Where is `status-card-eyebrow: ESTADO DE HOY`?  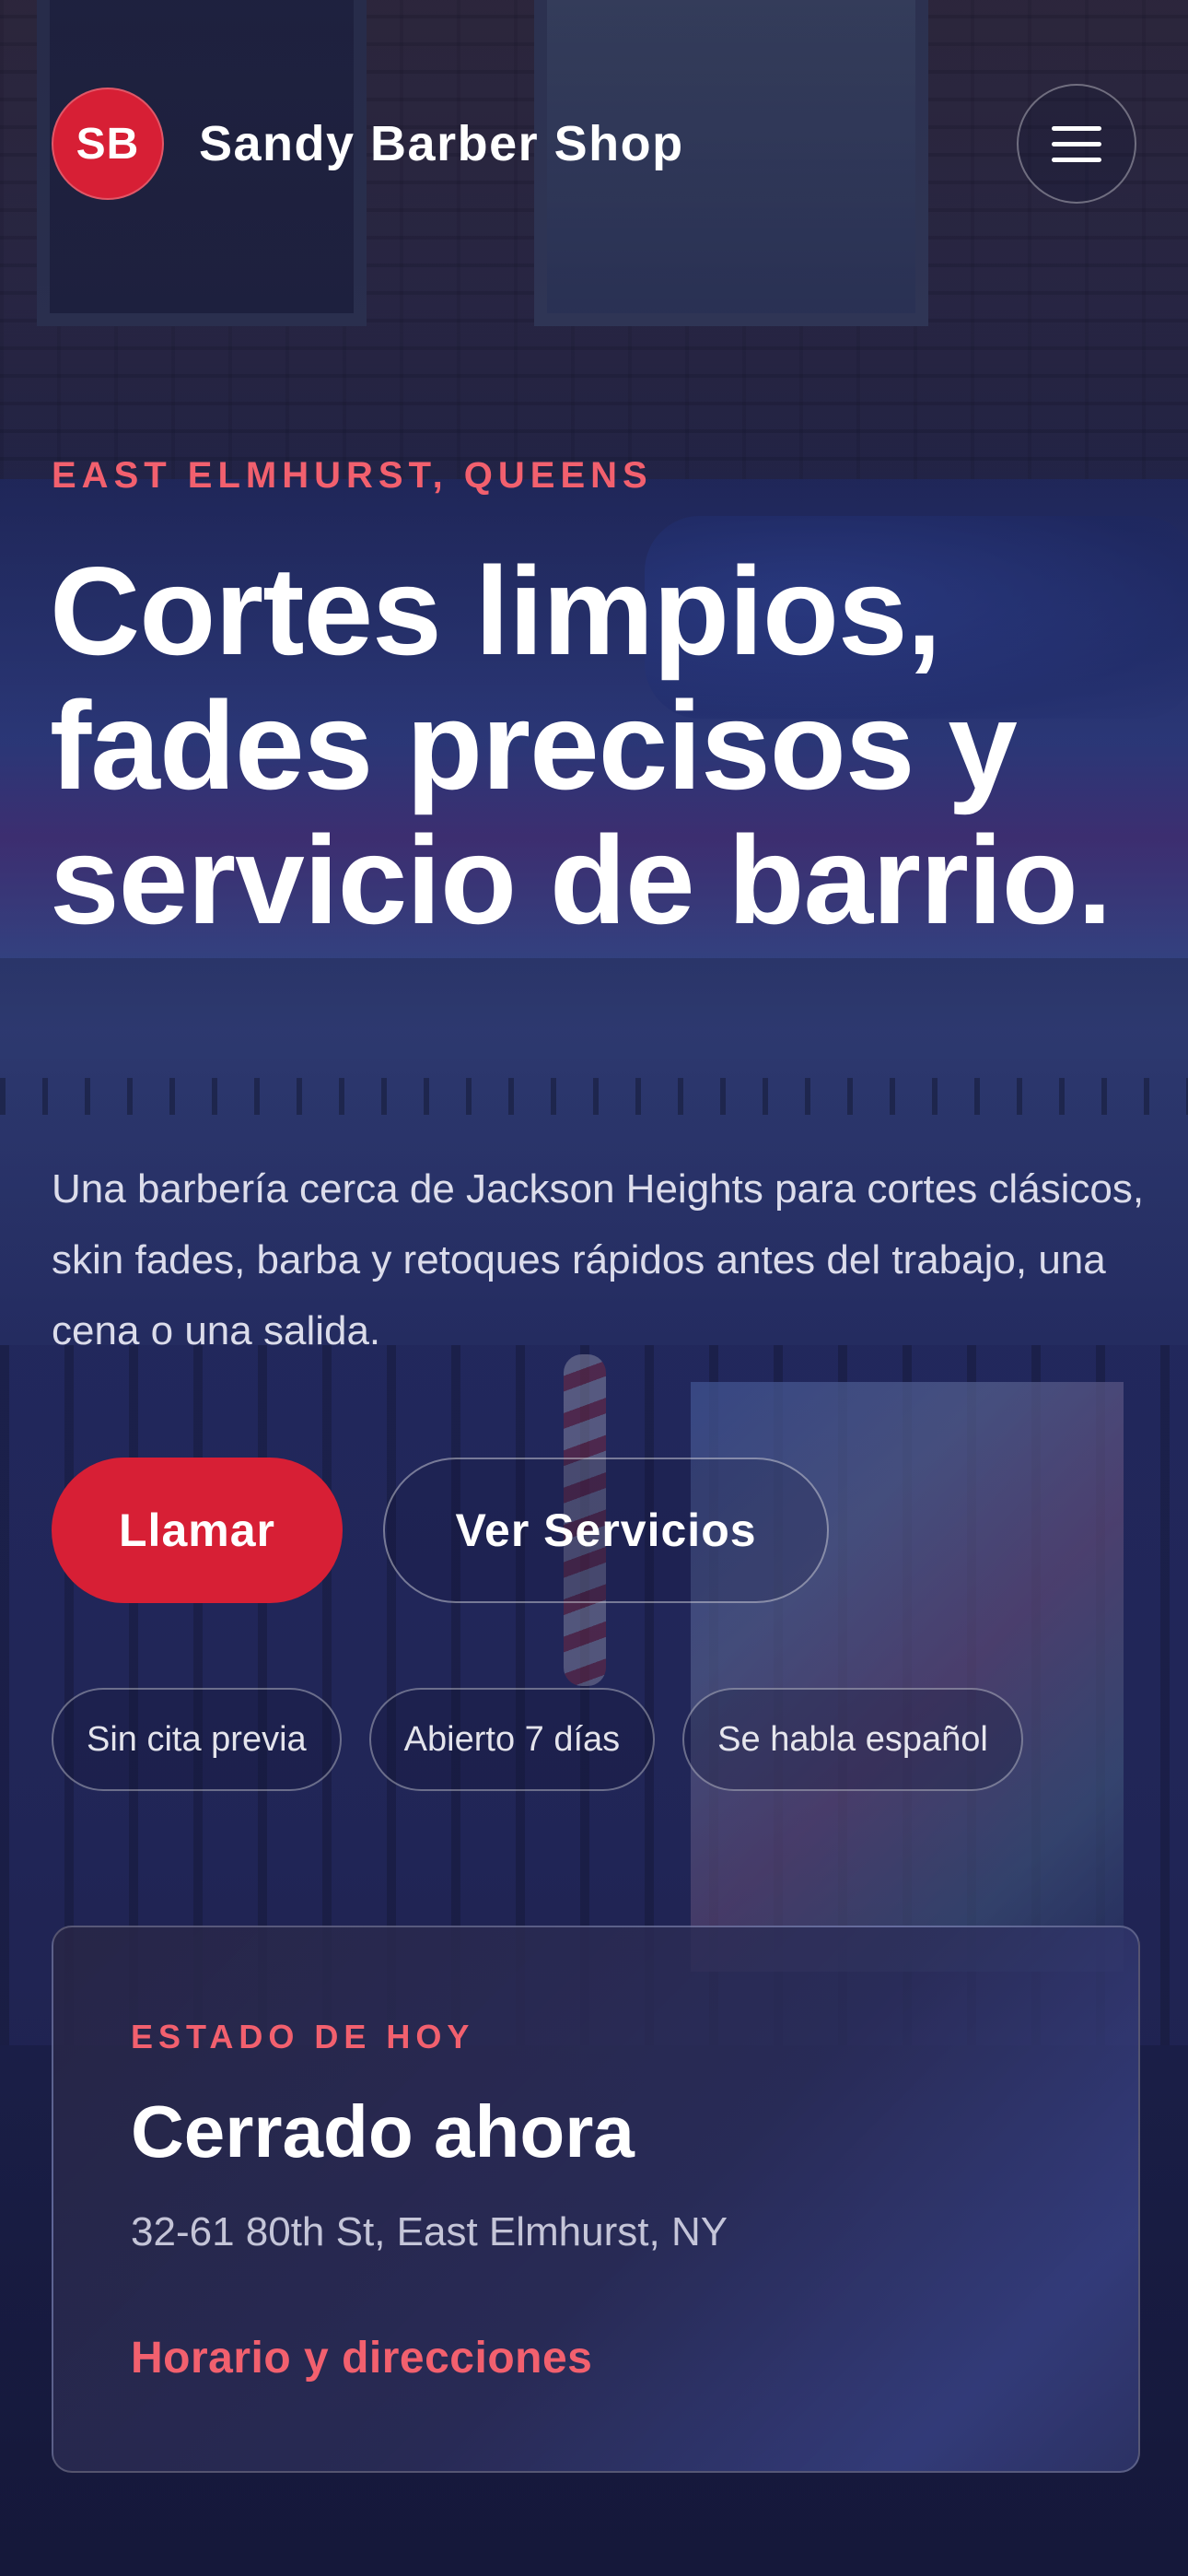
status-card-eyebrow: ESTADO DE HOY is located at coordinates (303, 2037).